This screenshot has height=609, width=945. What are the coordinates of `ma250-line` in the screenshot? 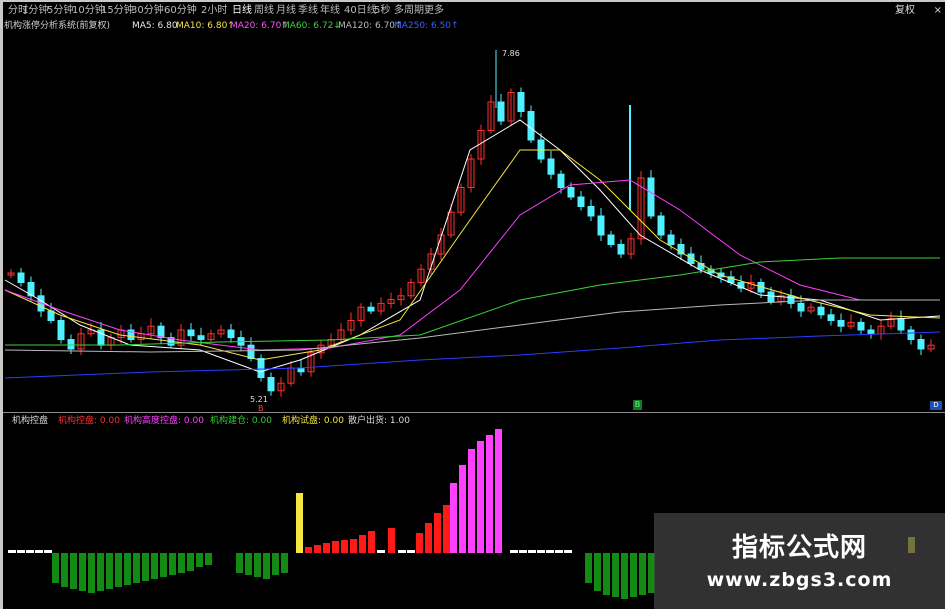 It's located at (472, 355).